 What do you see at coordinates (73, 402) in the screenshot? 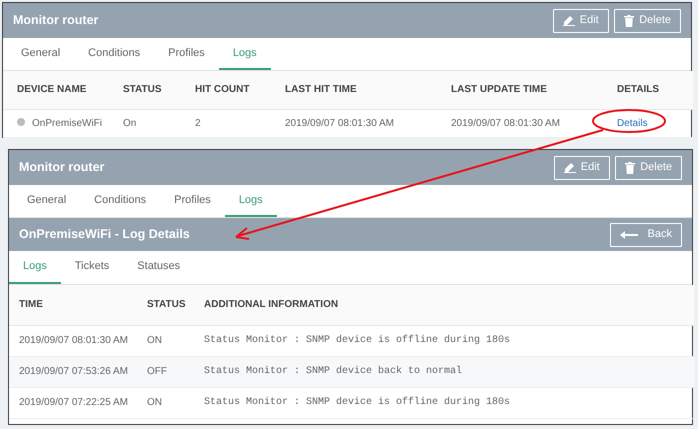
I see `table-cell: 2019/09/07 07:22:25 AM` at bounding box center [73, 402].